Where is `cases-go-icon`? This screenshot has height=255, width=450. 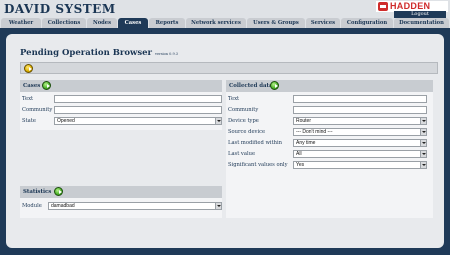 cases-go-icon is located at coordinates (46, 85).